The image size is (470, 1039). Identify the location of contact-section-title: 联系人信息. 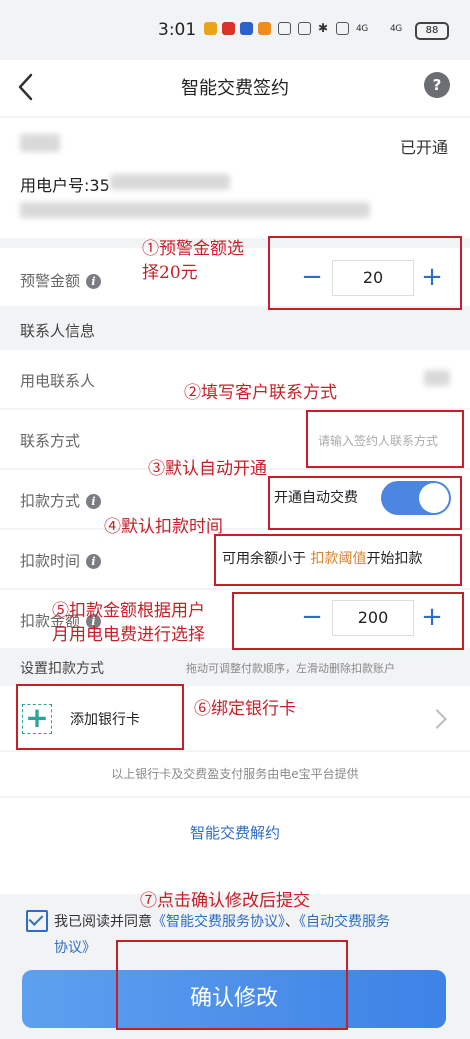
(58, 331).